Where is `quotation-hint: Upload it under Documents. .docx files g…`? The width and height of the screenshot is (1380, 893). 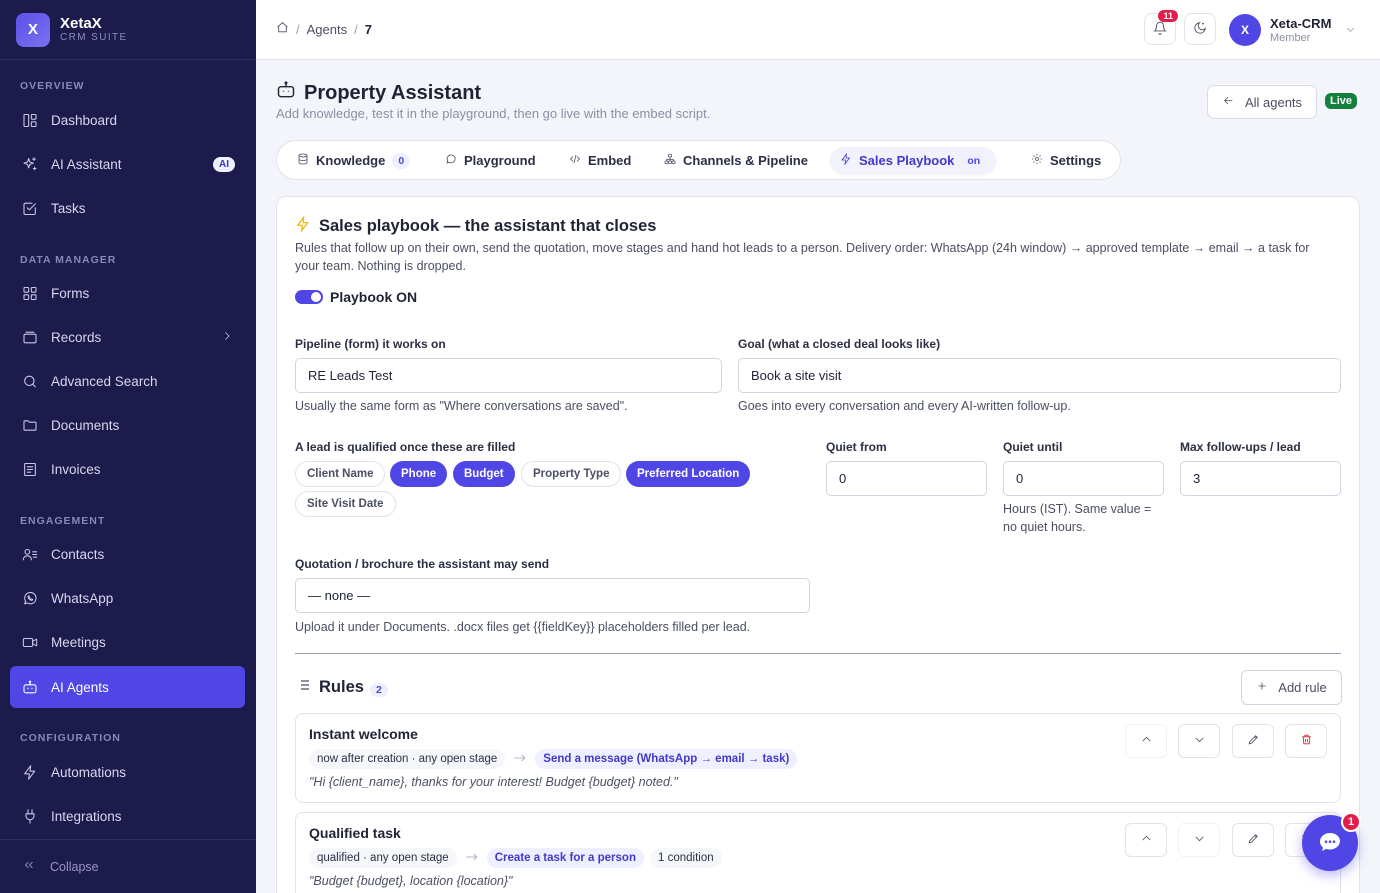
quotation-hint: Upload it under Documents. .docx files g… is located at coordinates (523, 627).